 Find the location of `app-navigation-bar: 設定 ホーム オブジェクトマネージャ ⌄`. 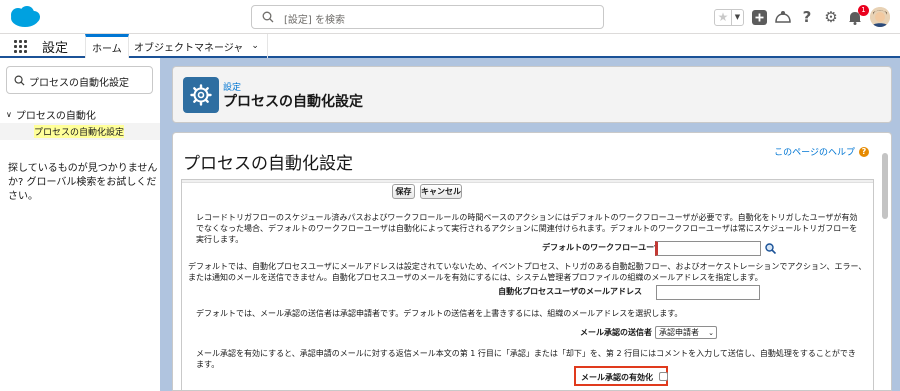

app-navigation-bar: 設定 ホーム オブジェクトマネージャ ⌄ is located at coordinates (450, 46).